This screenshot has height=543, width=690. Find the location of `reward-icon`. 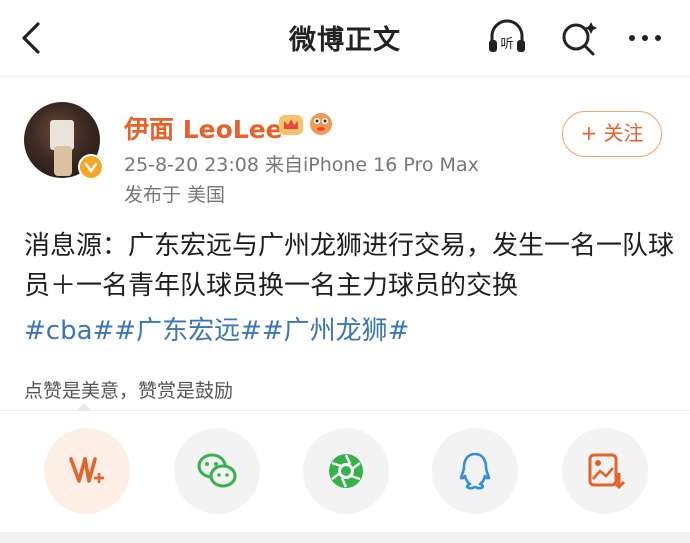

reward-icon is located at coordinates (86, 470).